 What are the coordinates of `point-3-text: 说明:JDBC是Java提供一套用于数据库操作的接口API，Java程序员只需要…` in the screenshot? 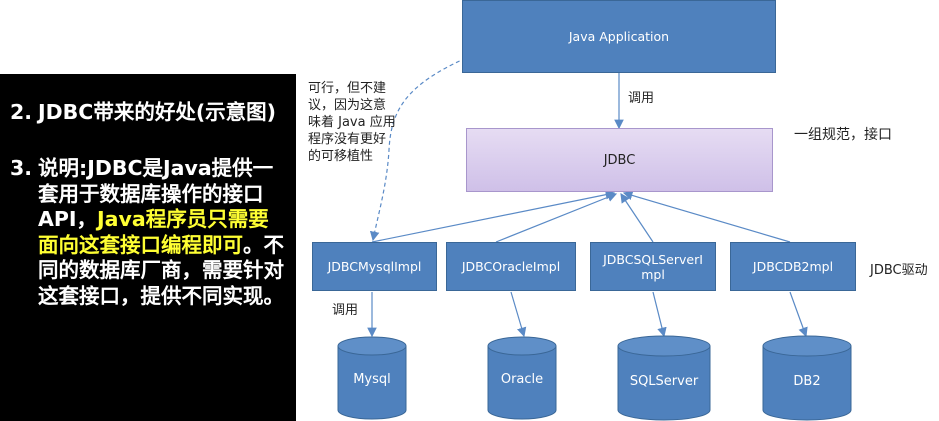 It's located at (149, 232).